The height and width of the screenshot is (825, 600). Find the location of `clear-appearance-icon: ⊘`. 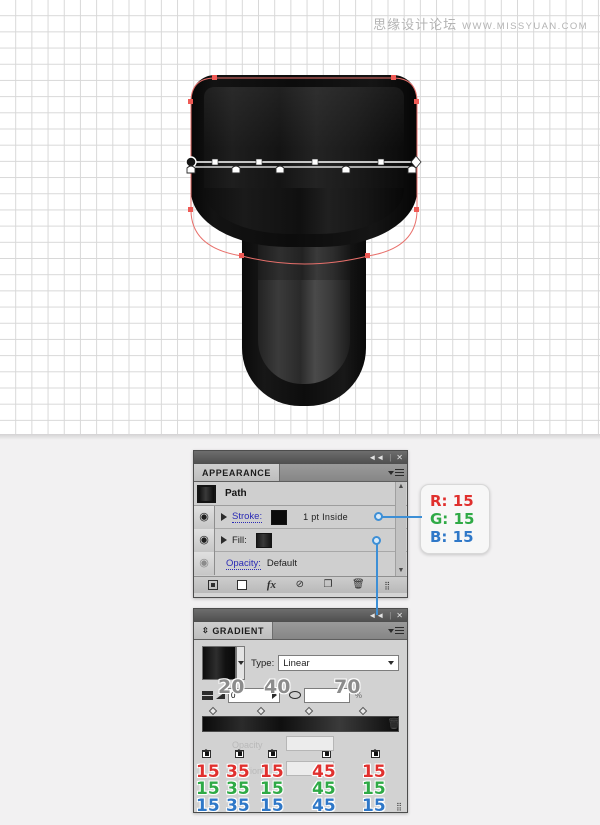

clear-appearance-icon: ⊘ is located at coordinates (300, 585).